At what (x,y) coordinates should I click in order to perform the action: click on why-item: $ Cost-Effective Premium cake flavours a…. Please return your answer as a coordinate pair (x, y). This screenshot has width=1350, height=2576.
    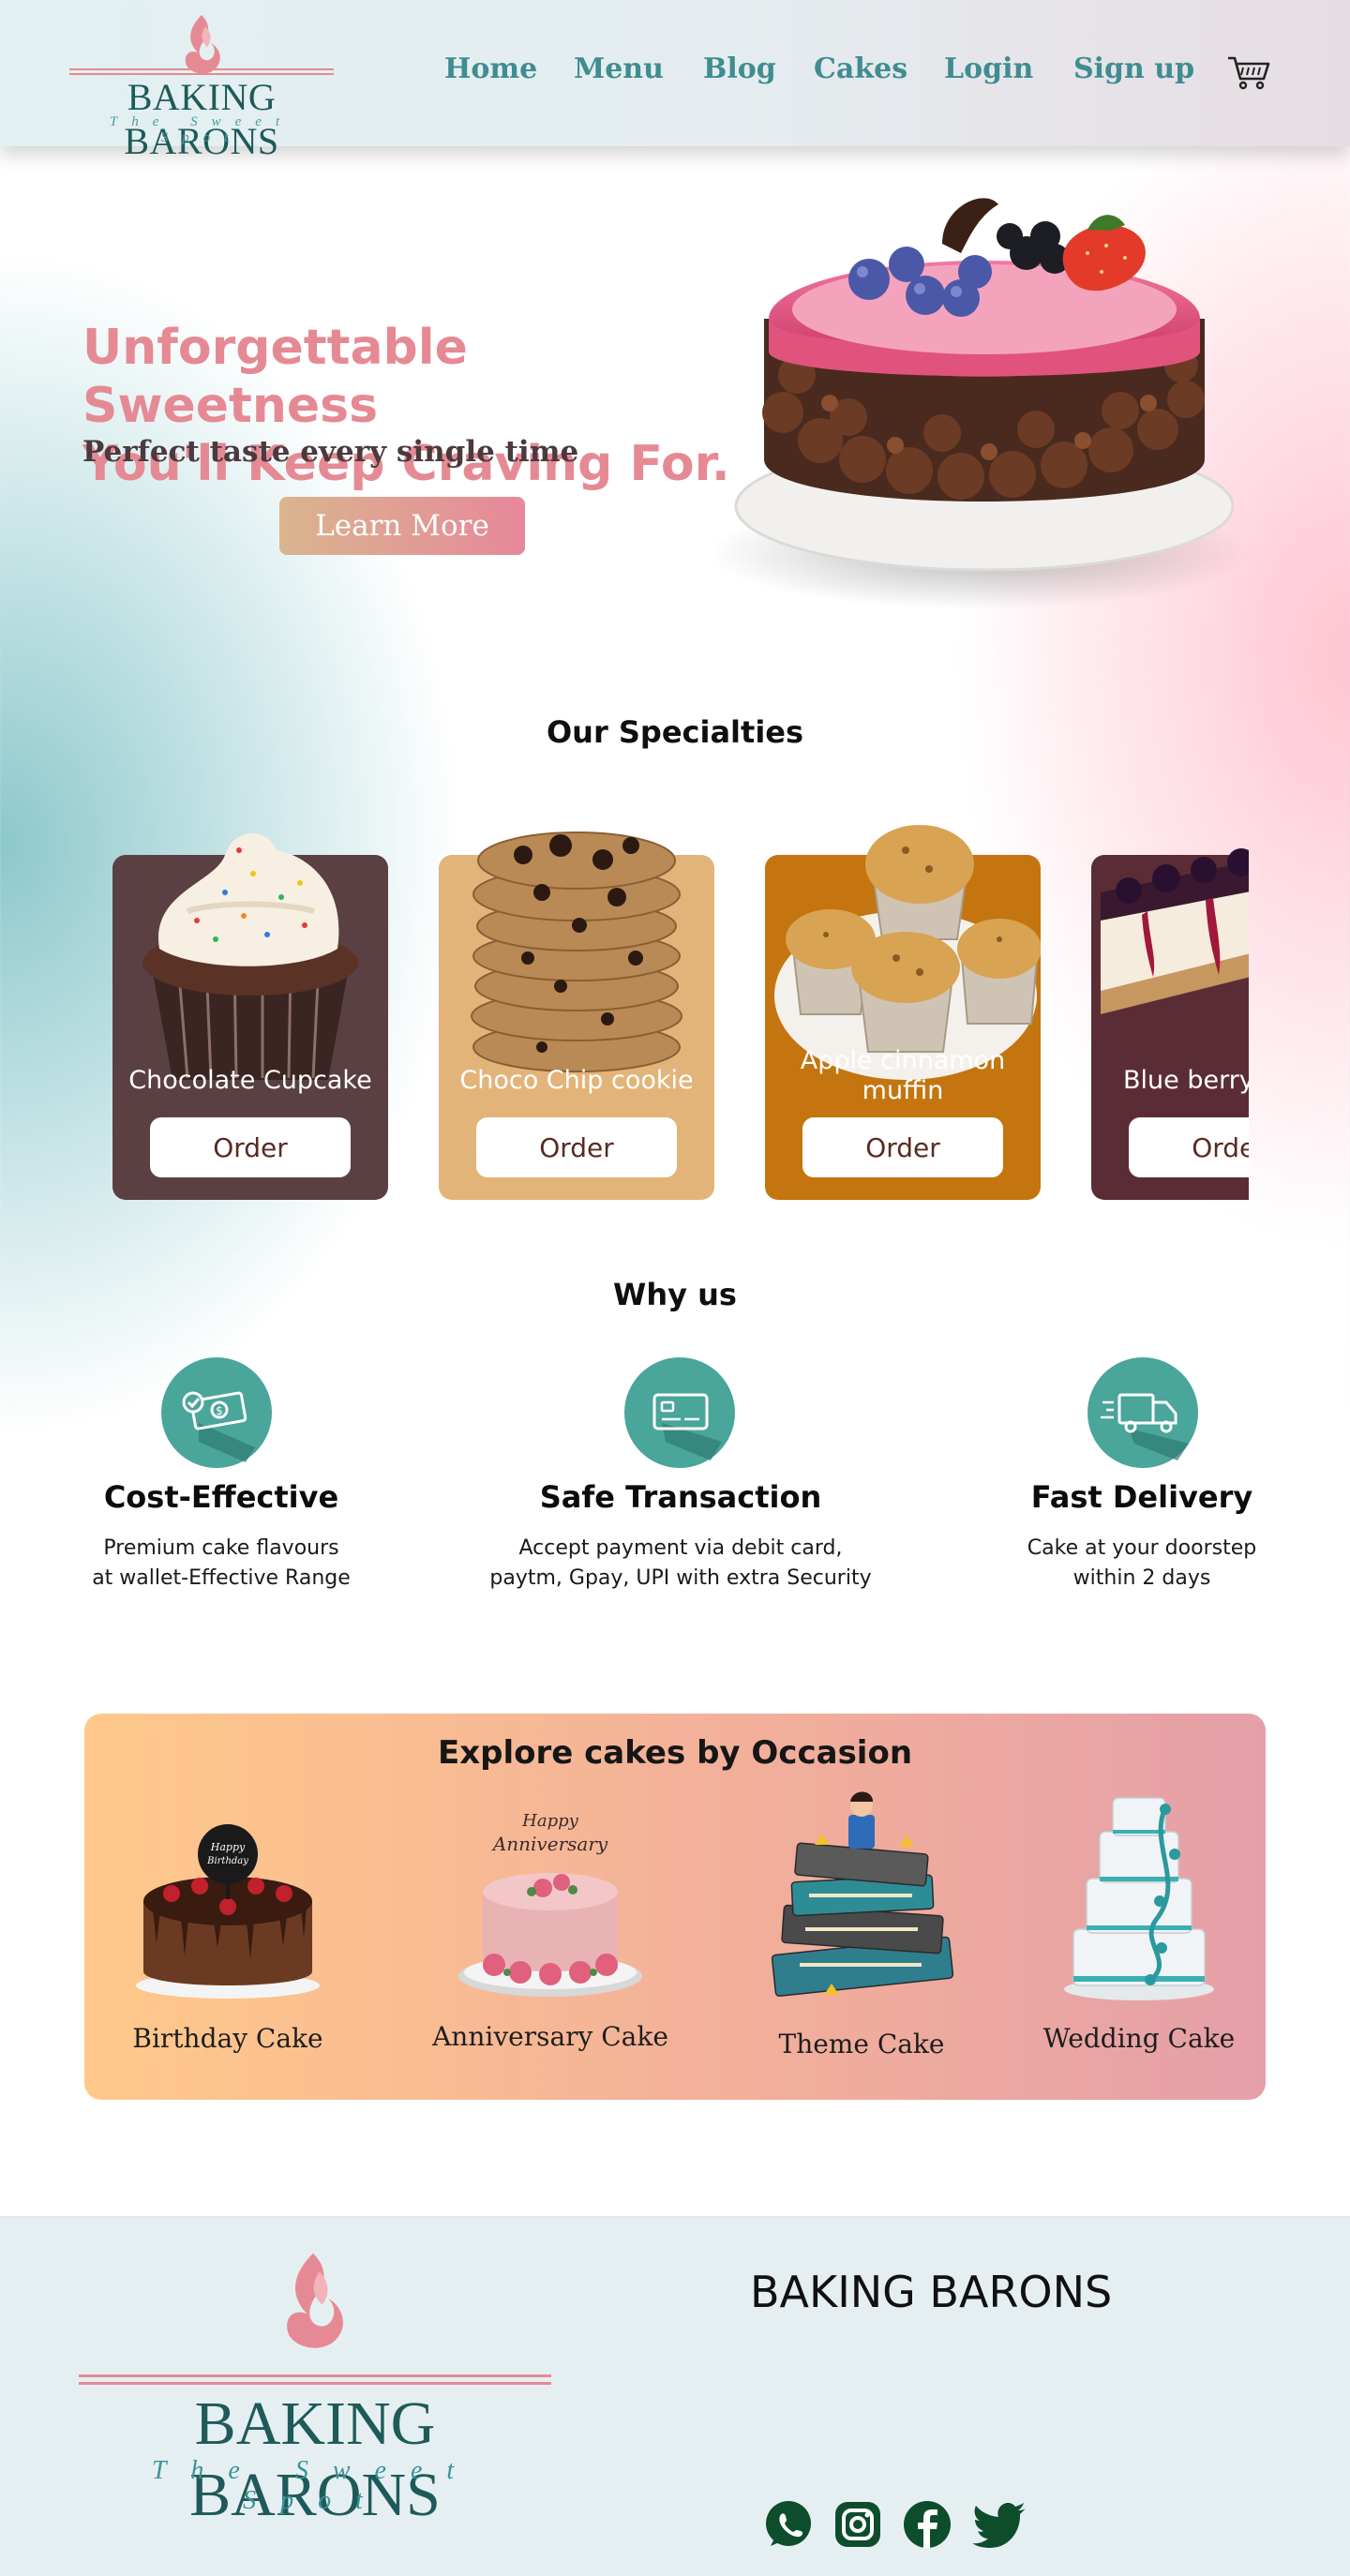
    Looking at the image, I should click on (221, 1479).